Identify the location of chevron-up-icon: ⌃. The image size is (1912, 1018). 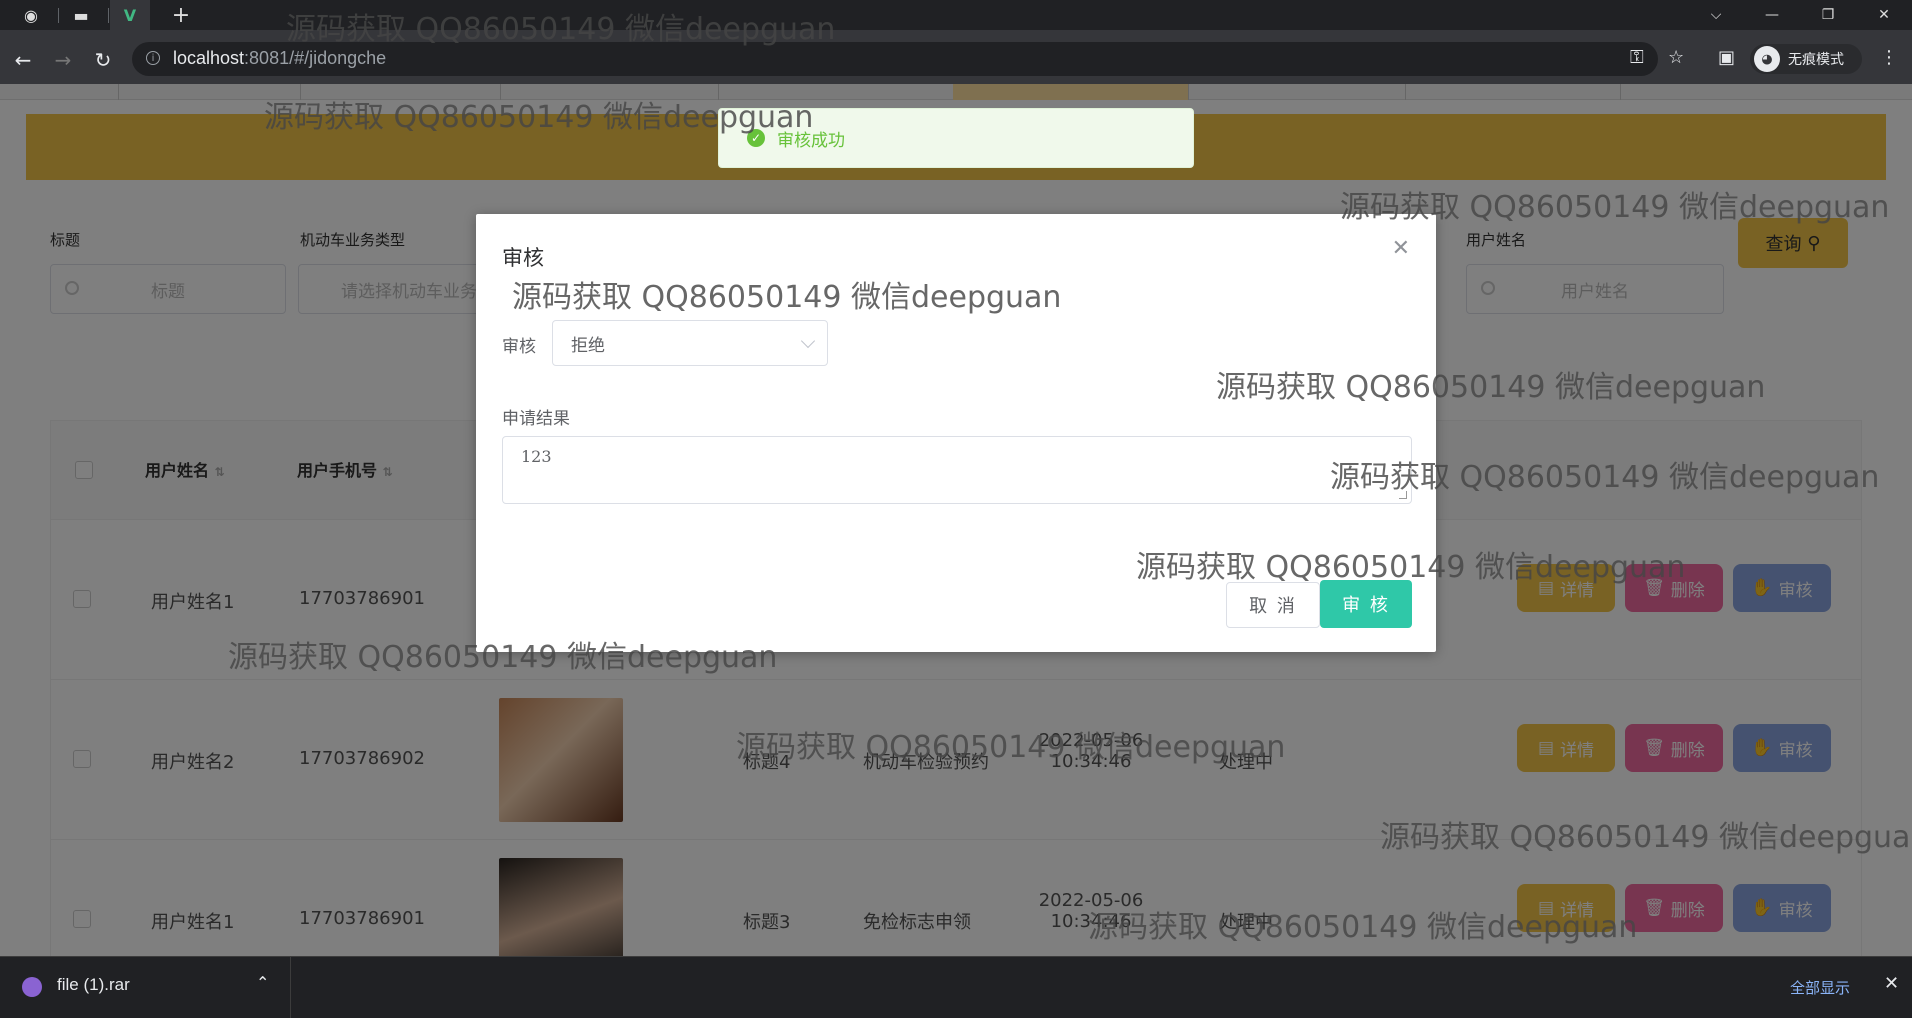
(262, 982).